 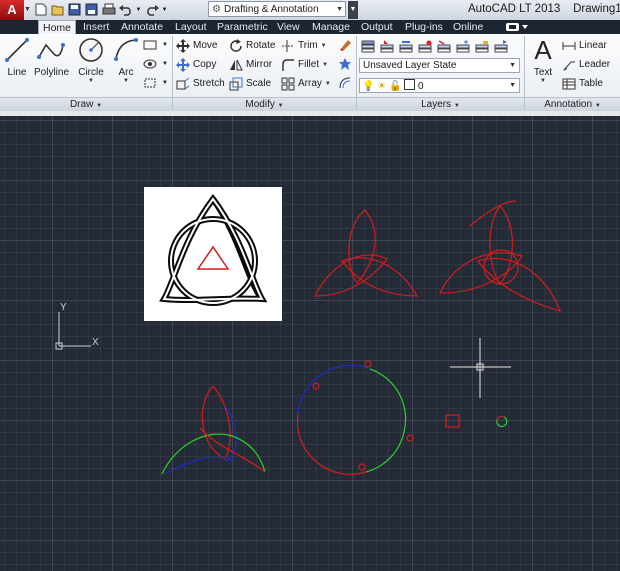 I want to click on layer-off-icon, so click(x=444, y=46).